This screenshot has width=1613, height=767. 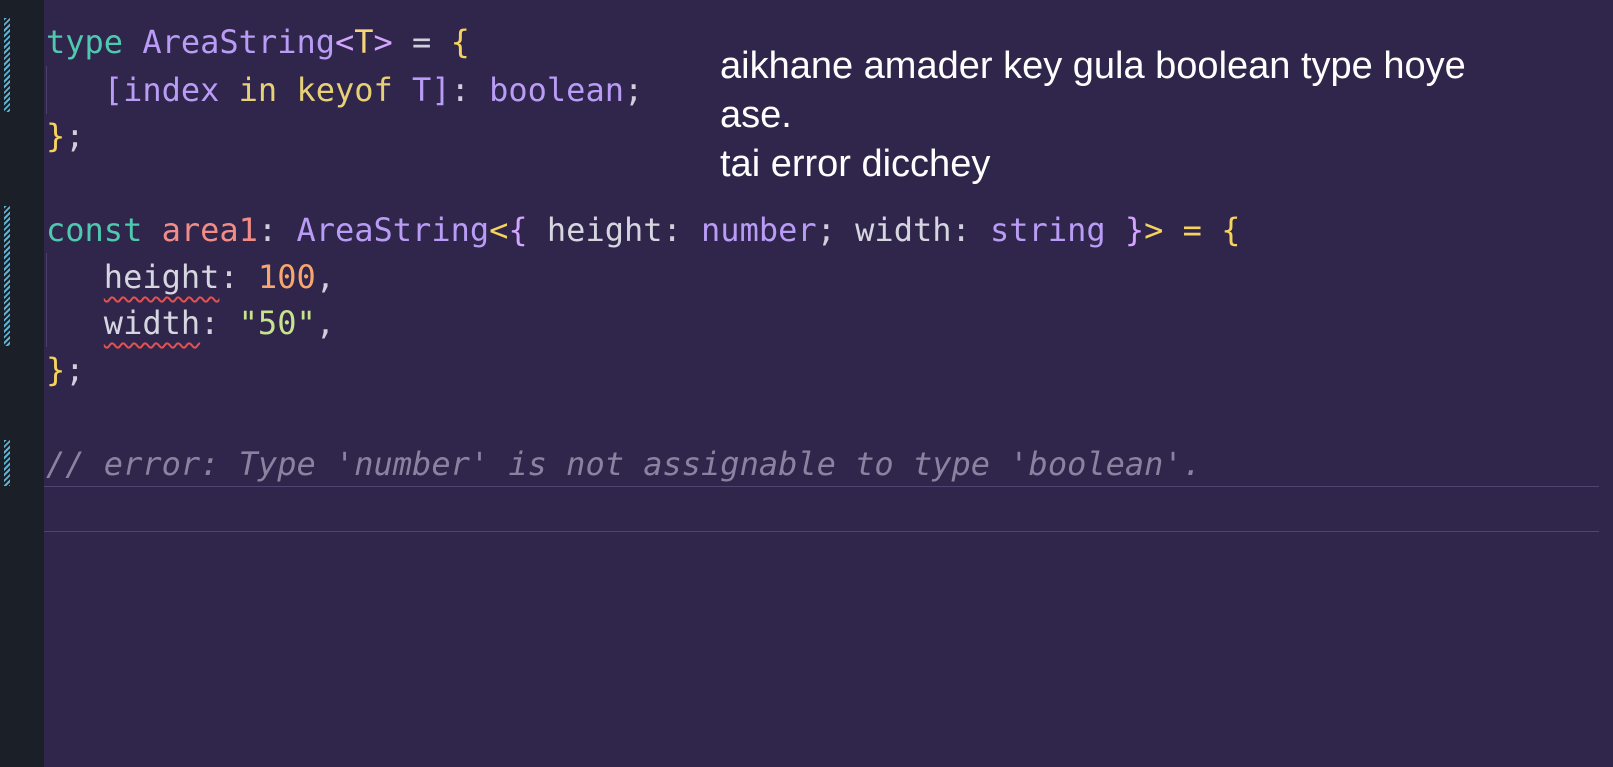 I want to click on code-line-6: height: 100,, so click(x=190, y=277).